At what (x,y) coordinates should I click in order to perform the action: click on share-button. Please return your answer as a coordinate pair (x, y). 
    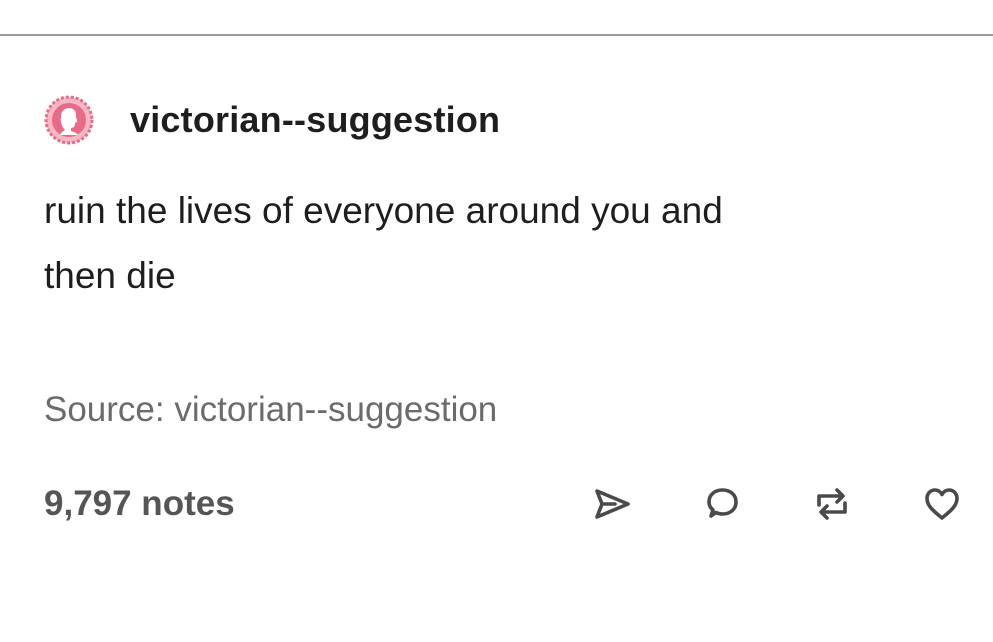
    Looking at the image, I should click on (612, 504).